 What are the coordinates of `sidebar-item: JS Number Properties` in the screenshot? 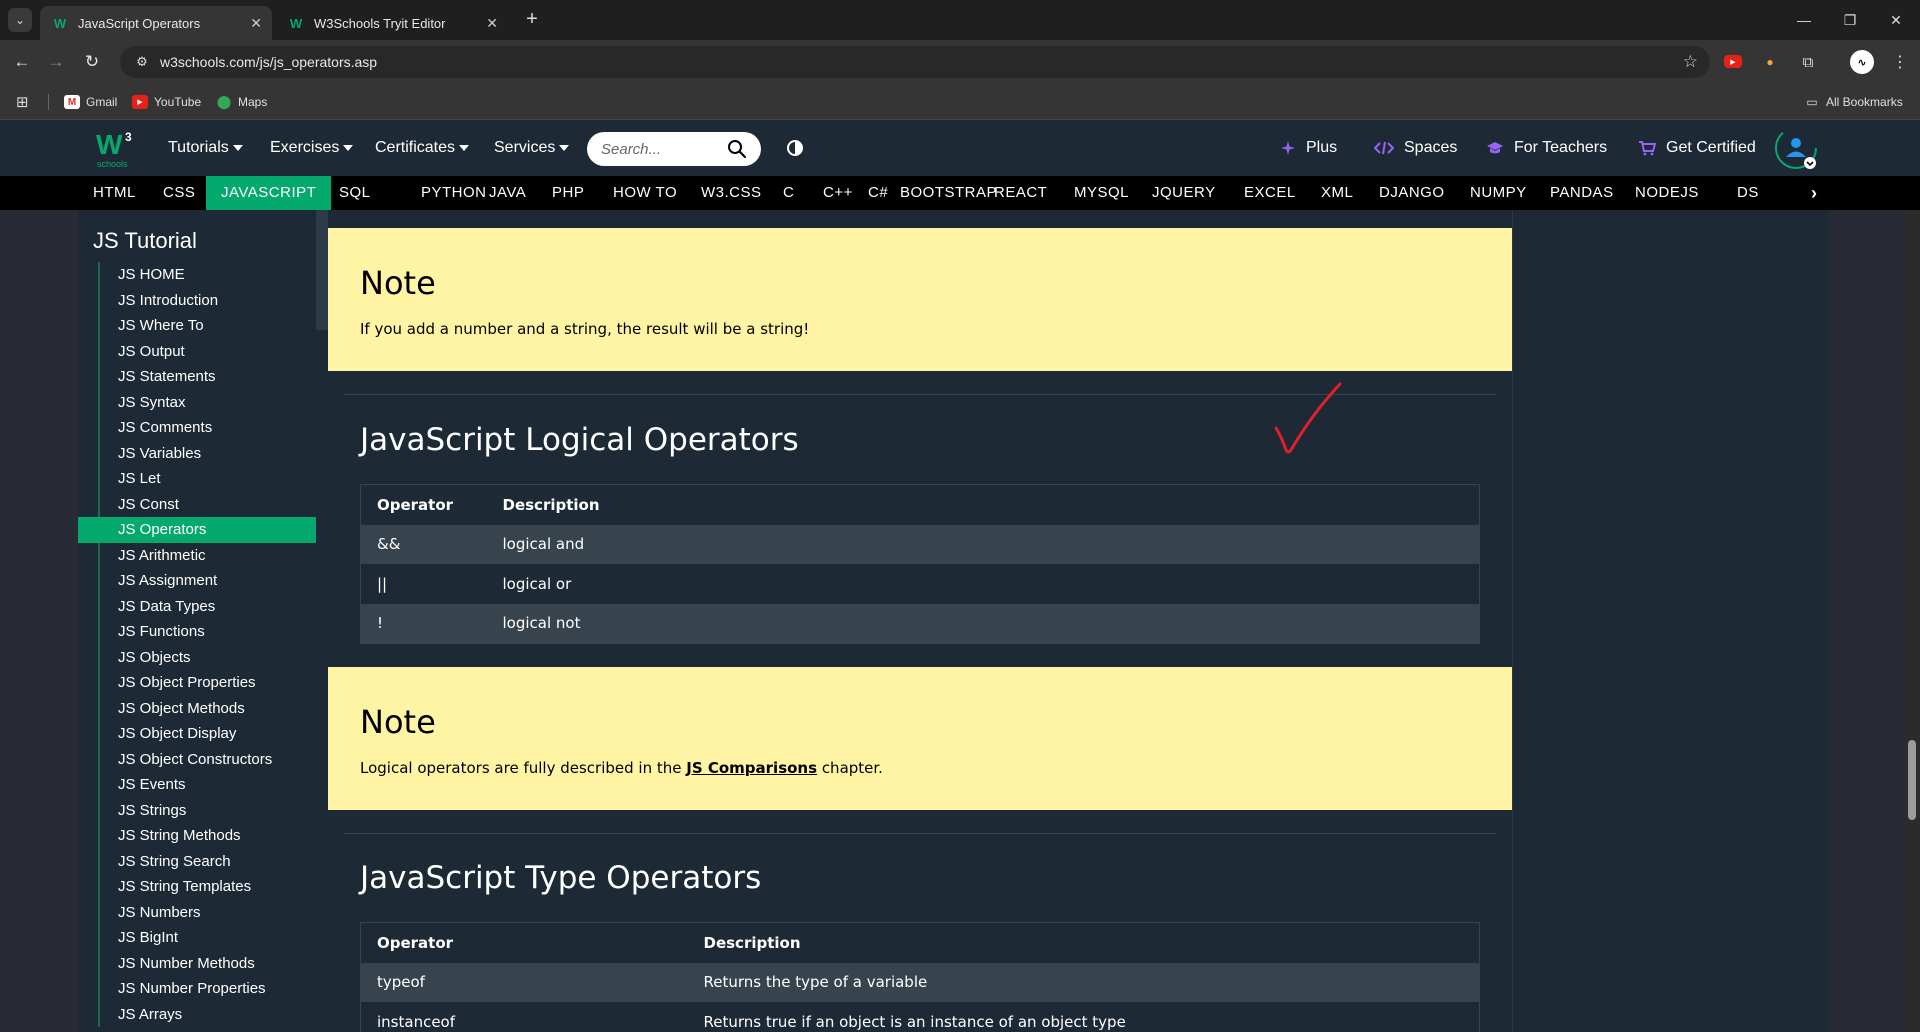 It's located at (197, 989).